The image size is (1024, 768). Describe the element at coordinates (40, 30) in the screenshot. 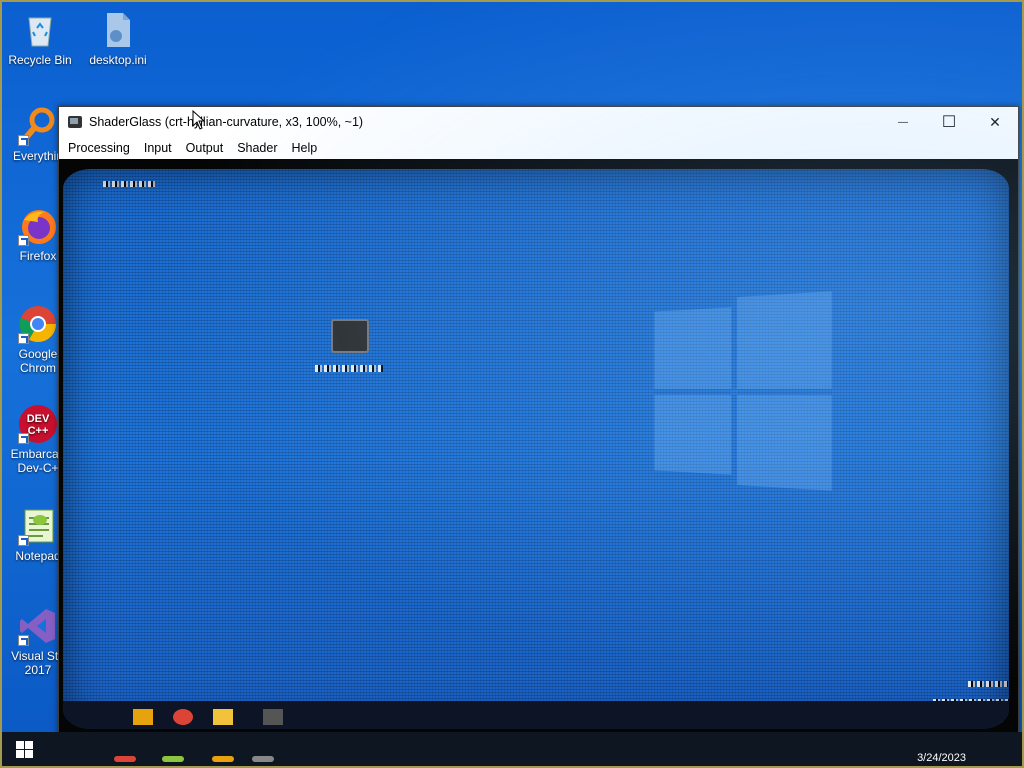

I see `recycle-bin-icon` at that location.